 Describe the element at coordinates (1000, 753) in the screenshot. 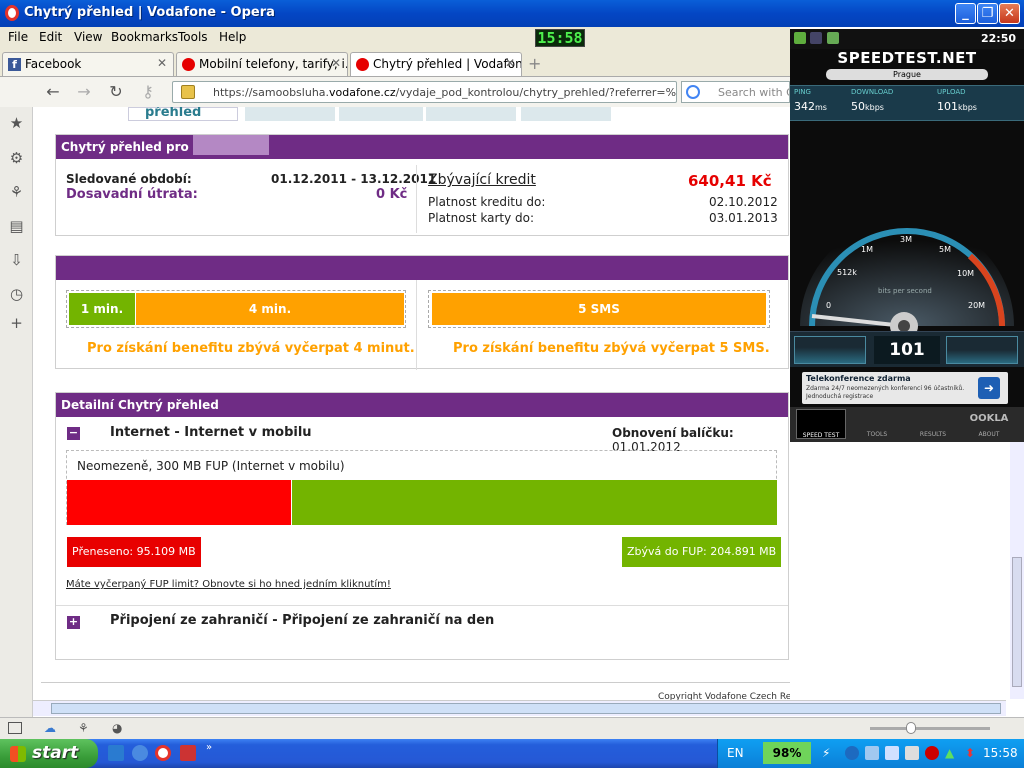

I see `taskbar-clock: 15:58` at that location.